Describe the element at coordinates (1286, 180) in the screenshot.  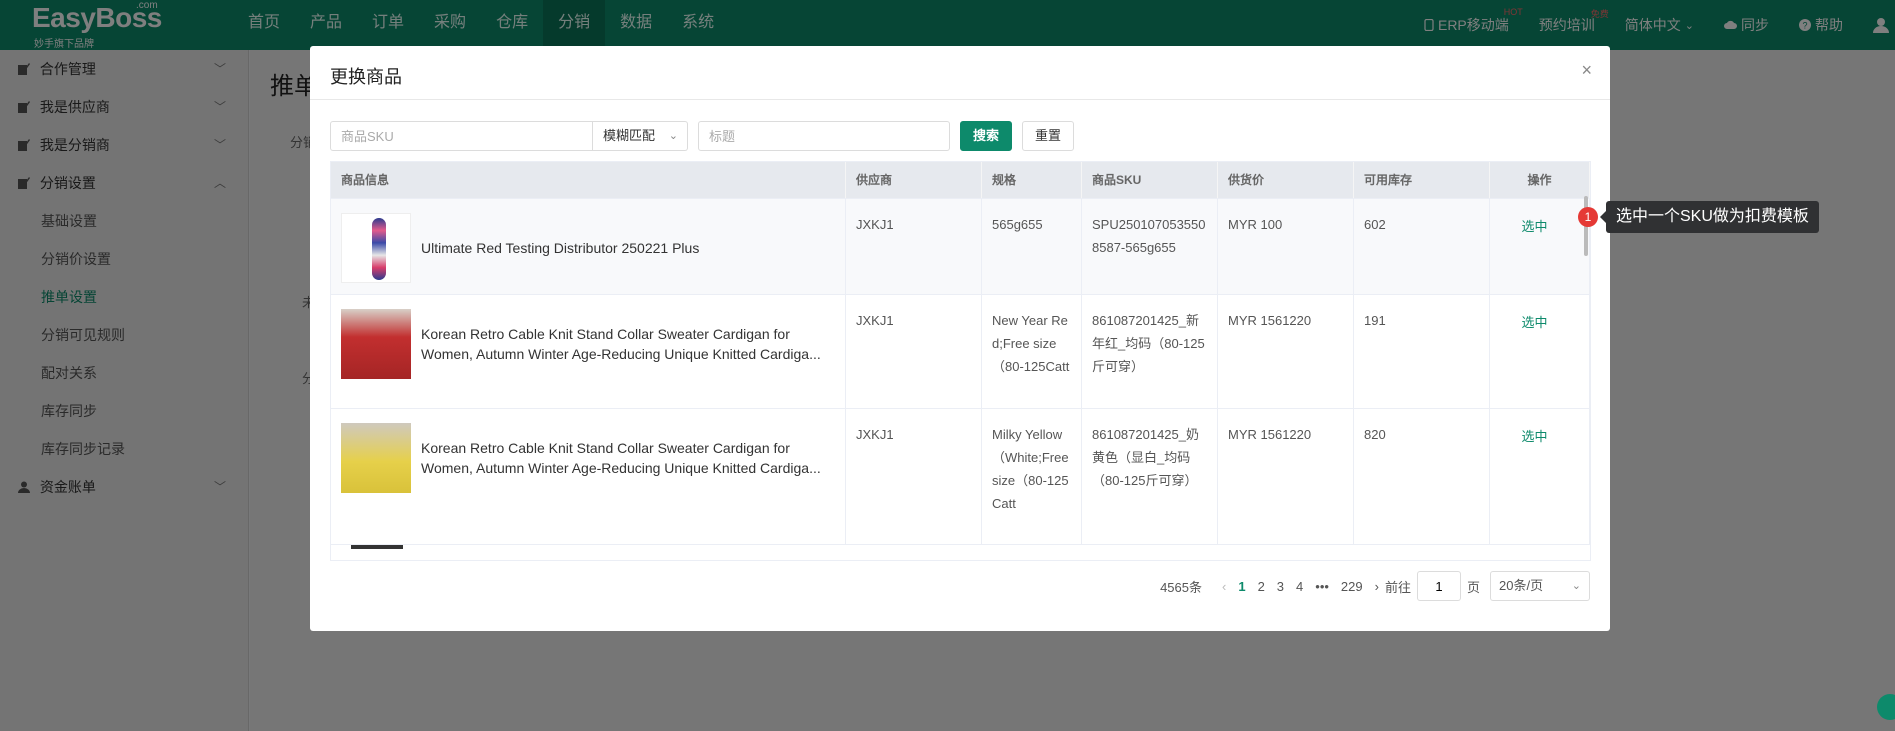
I see `column-header: 供货价` at that location.